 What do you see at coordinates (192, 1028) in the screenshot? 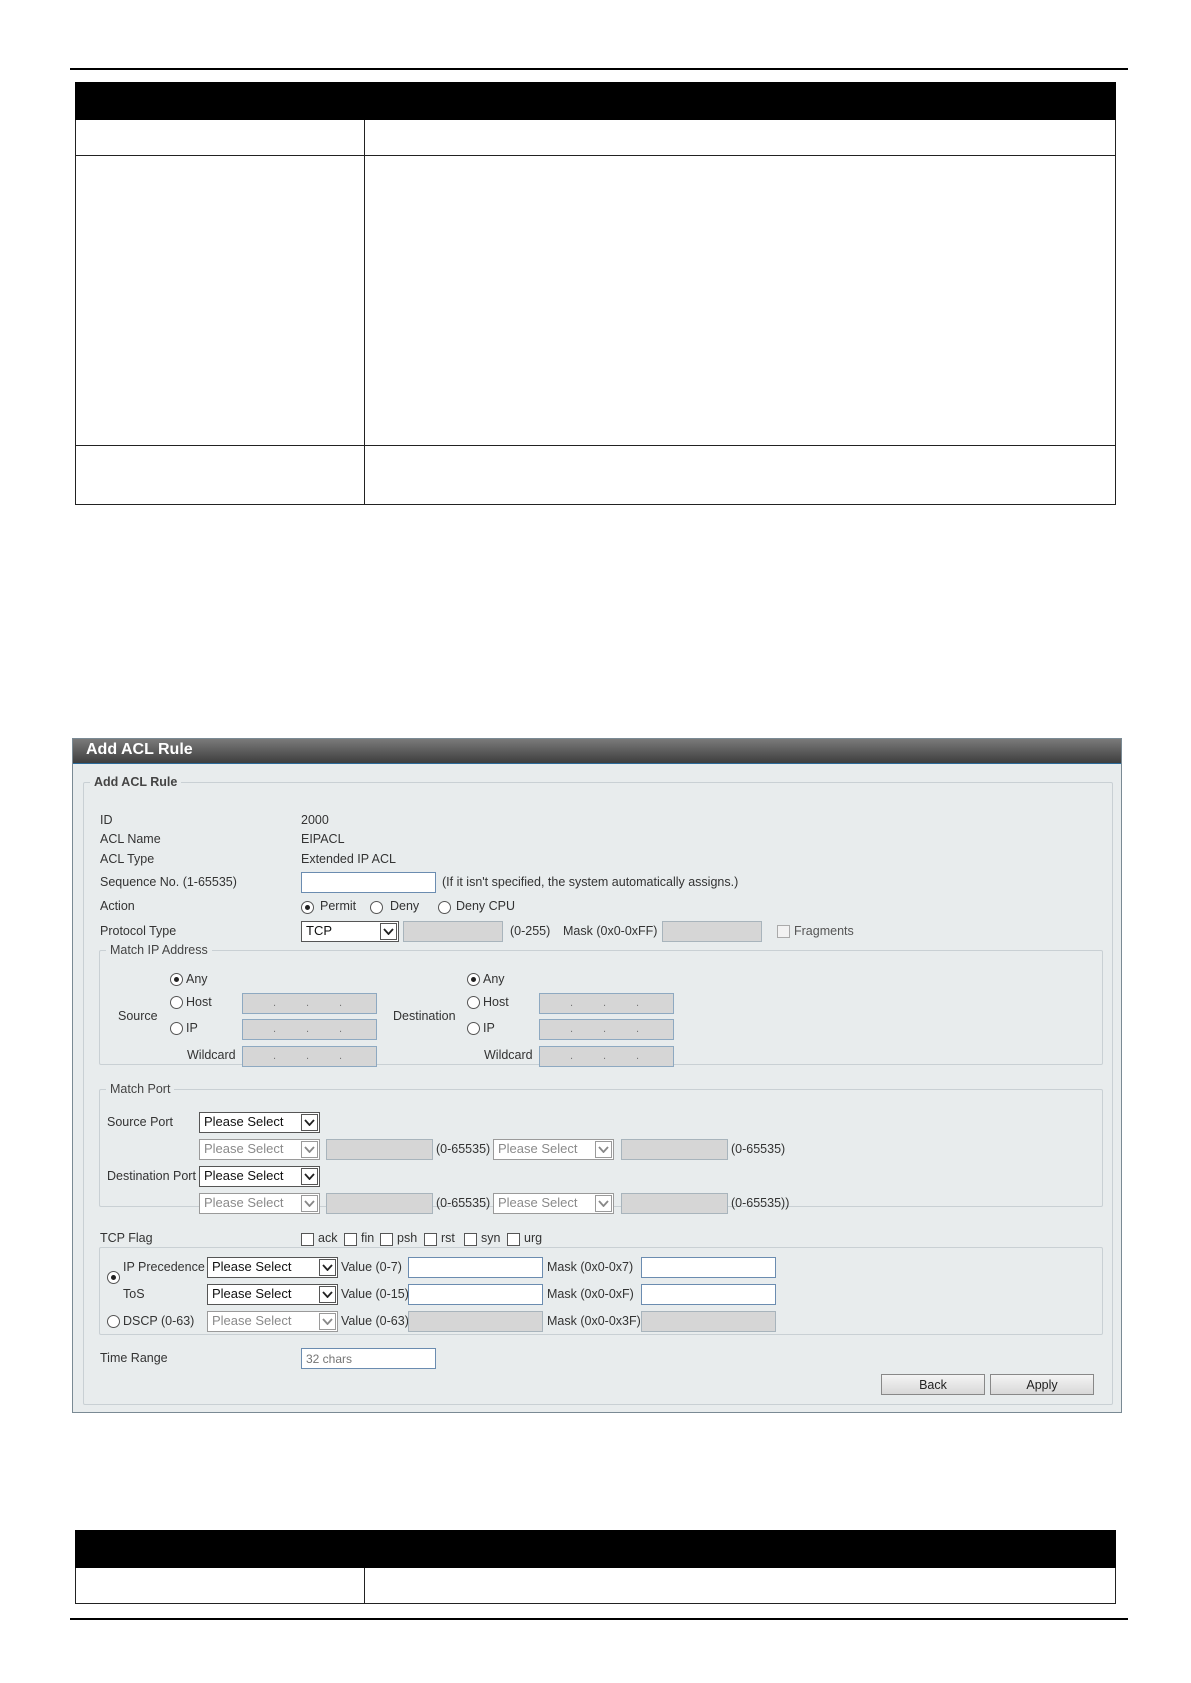
I see `source-ip-label: IP` at bounding box center [192, 1028].